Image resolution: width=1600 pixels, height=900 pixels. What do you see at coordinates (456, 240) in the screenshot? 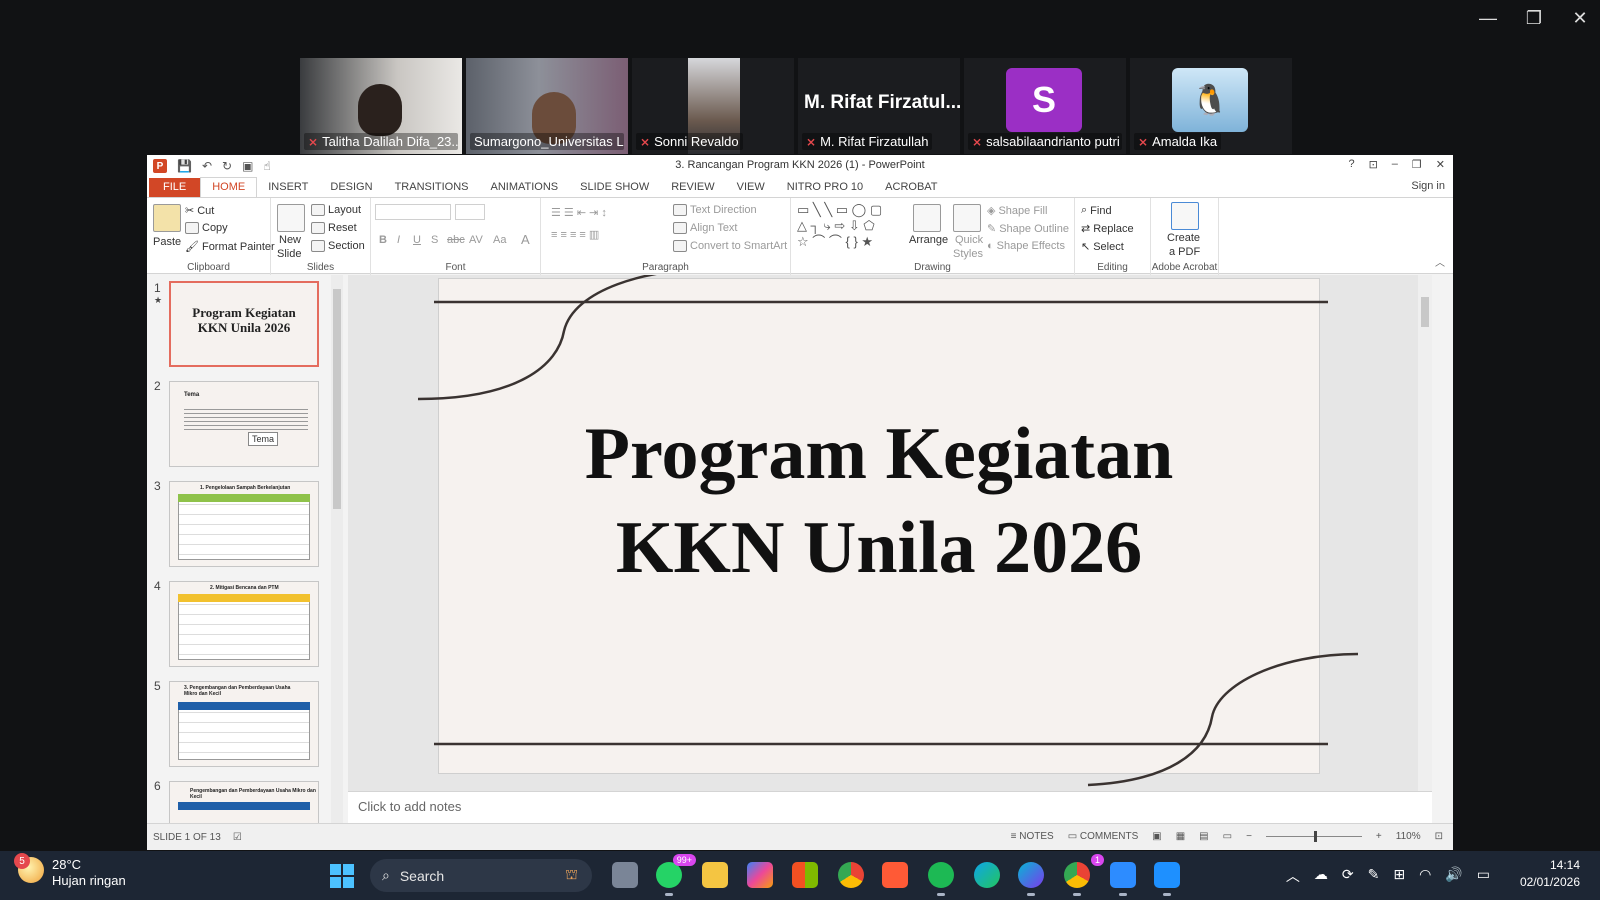
I see `strikethrough-button: abc` at bounding box center [456, 240].